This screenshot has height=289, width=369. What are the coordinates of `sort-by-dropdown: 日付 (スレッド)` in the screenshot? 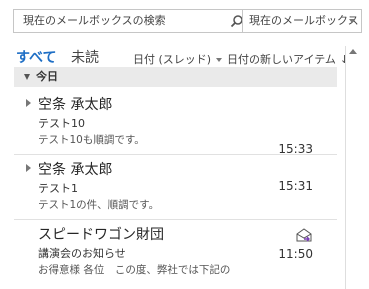 It's located at (178, 59).